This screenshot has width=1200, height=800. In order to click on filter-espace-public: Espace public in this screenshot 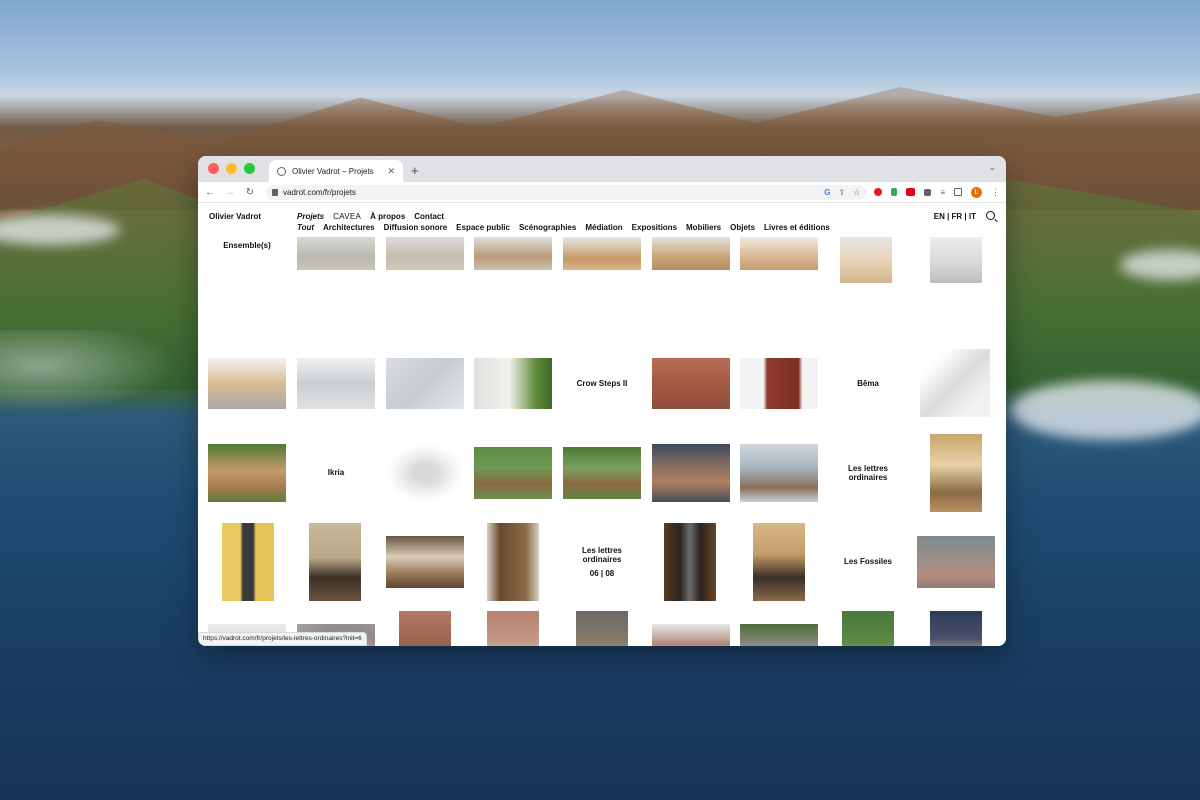, I will do `click(483, 227)`.